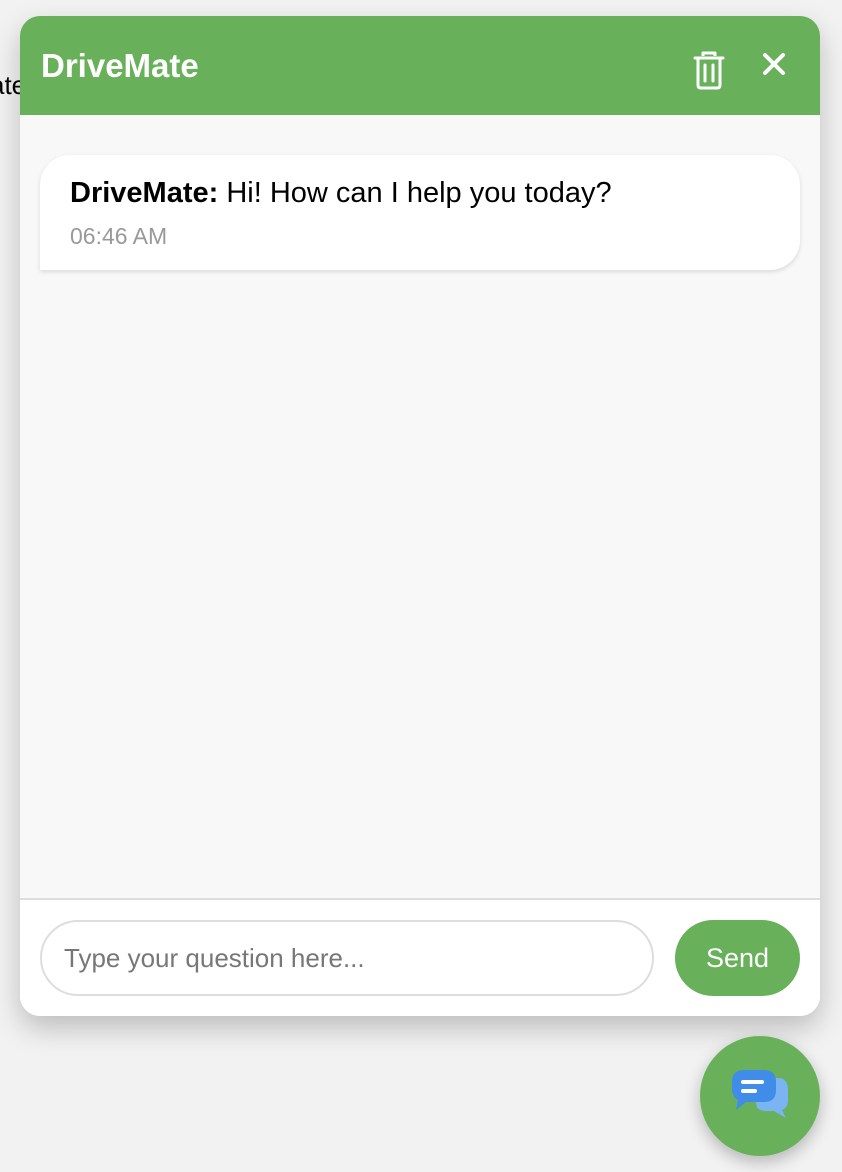 Image resolution: width=842 pixels, height=1172 pixels. What do you see at coordinates (120, 65) in the screenshot?
I see `chat-title: DriveMate` at bounding box center [120, 65].